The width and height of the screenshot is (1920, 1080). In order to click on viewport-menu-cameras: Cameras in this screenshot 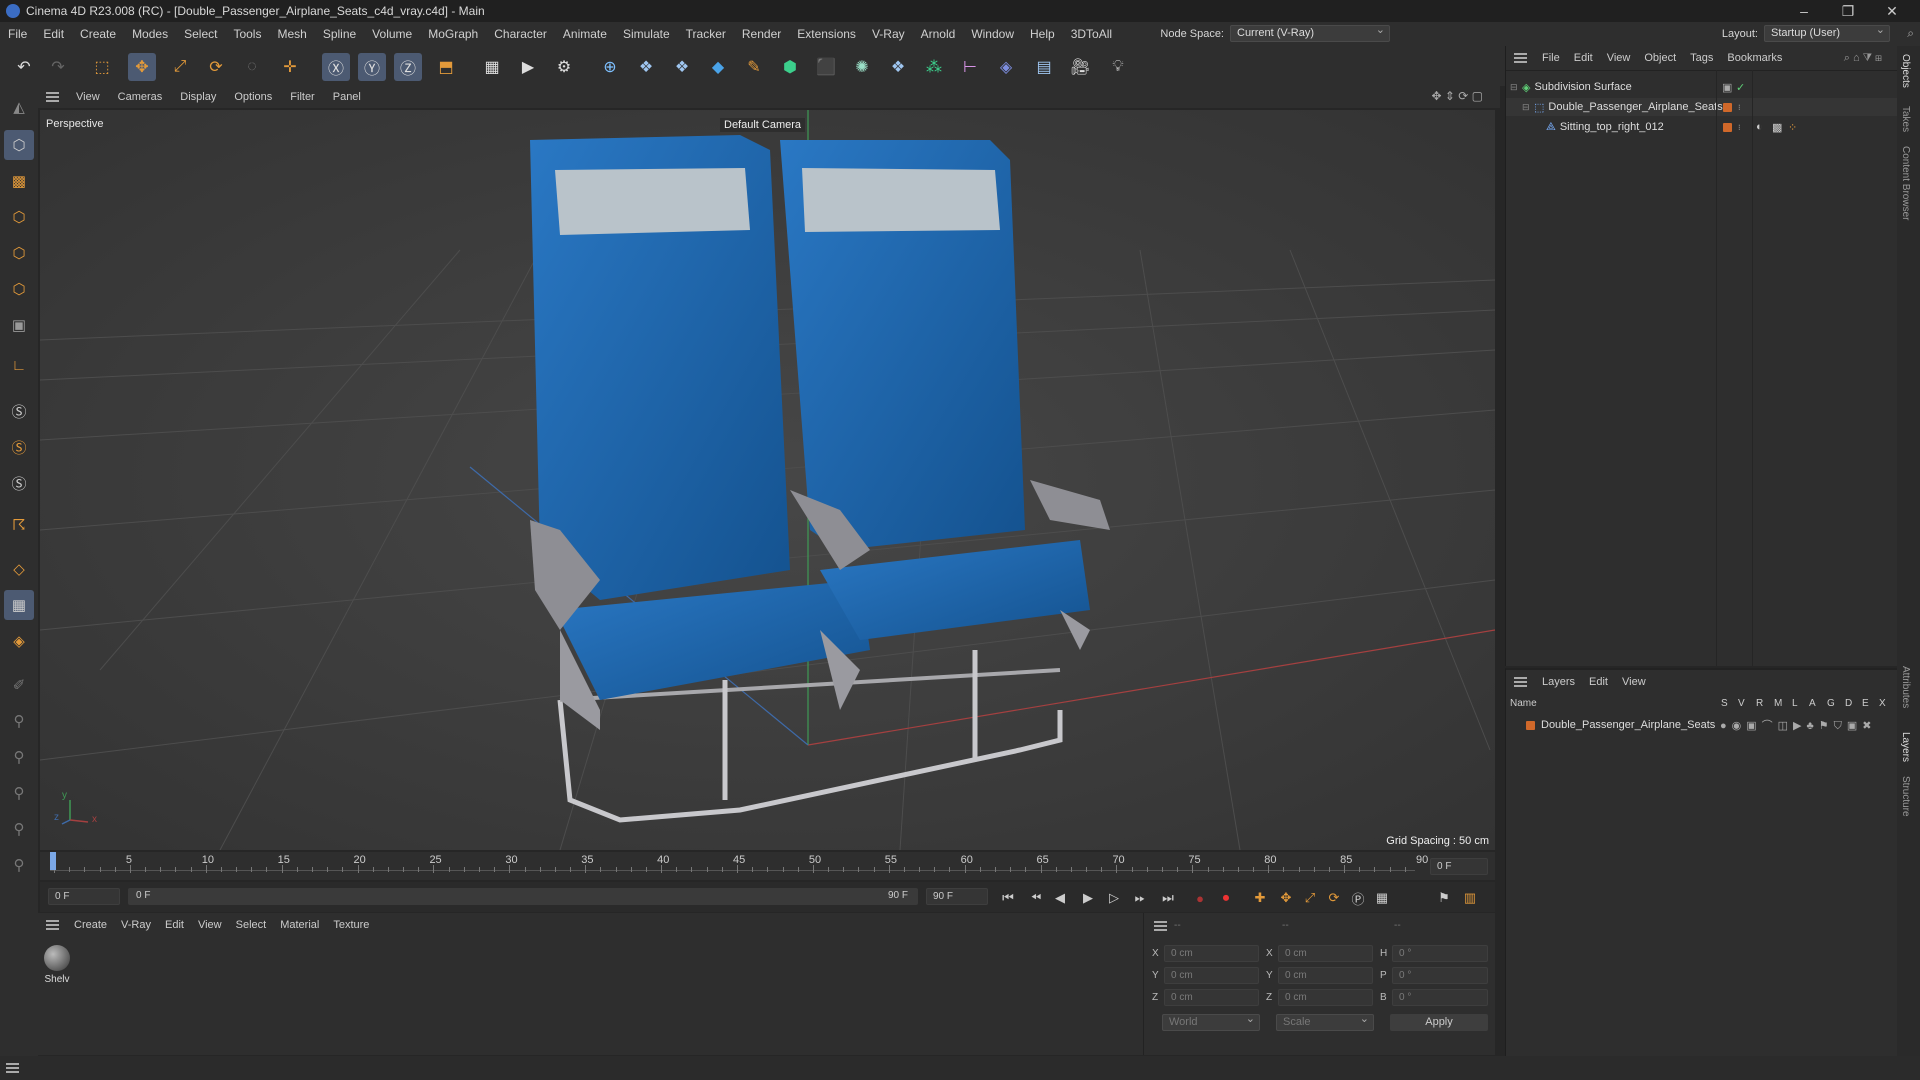, I will do `click(140, 97)`.